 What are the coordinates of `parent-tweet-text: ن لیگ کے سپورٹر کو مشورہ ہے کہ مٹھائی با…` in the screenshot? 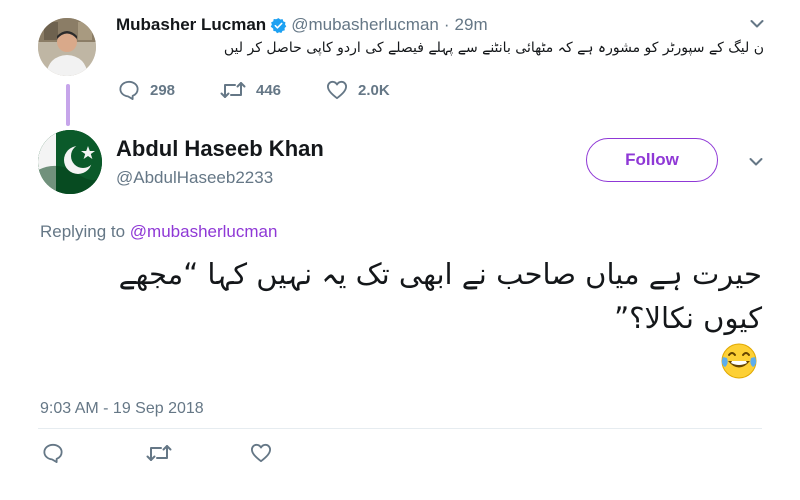 It's located at (493, 48).